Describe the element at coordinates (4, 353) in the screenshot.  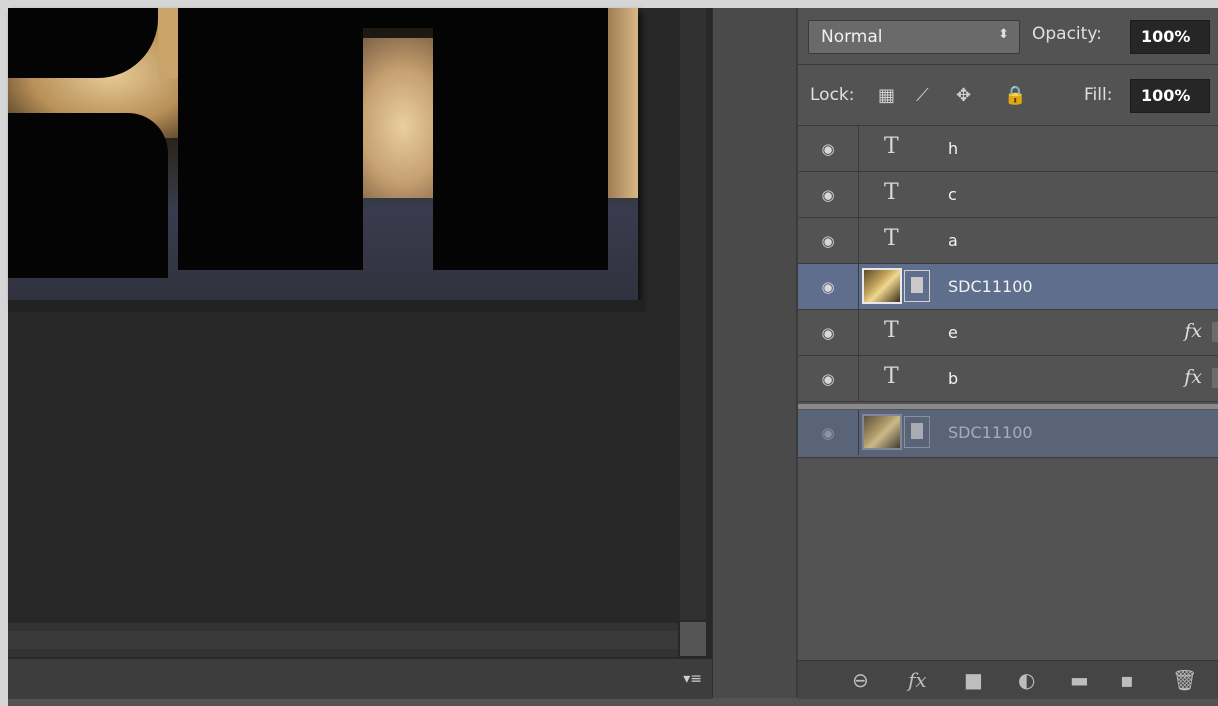
I see `window-left-edge` at that location.